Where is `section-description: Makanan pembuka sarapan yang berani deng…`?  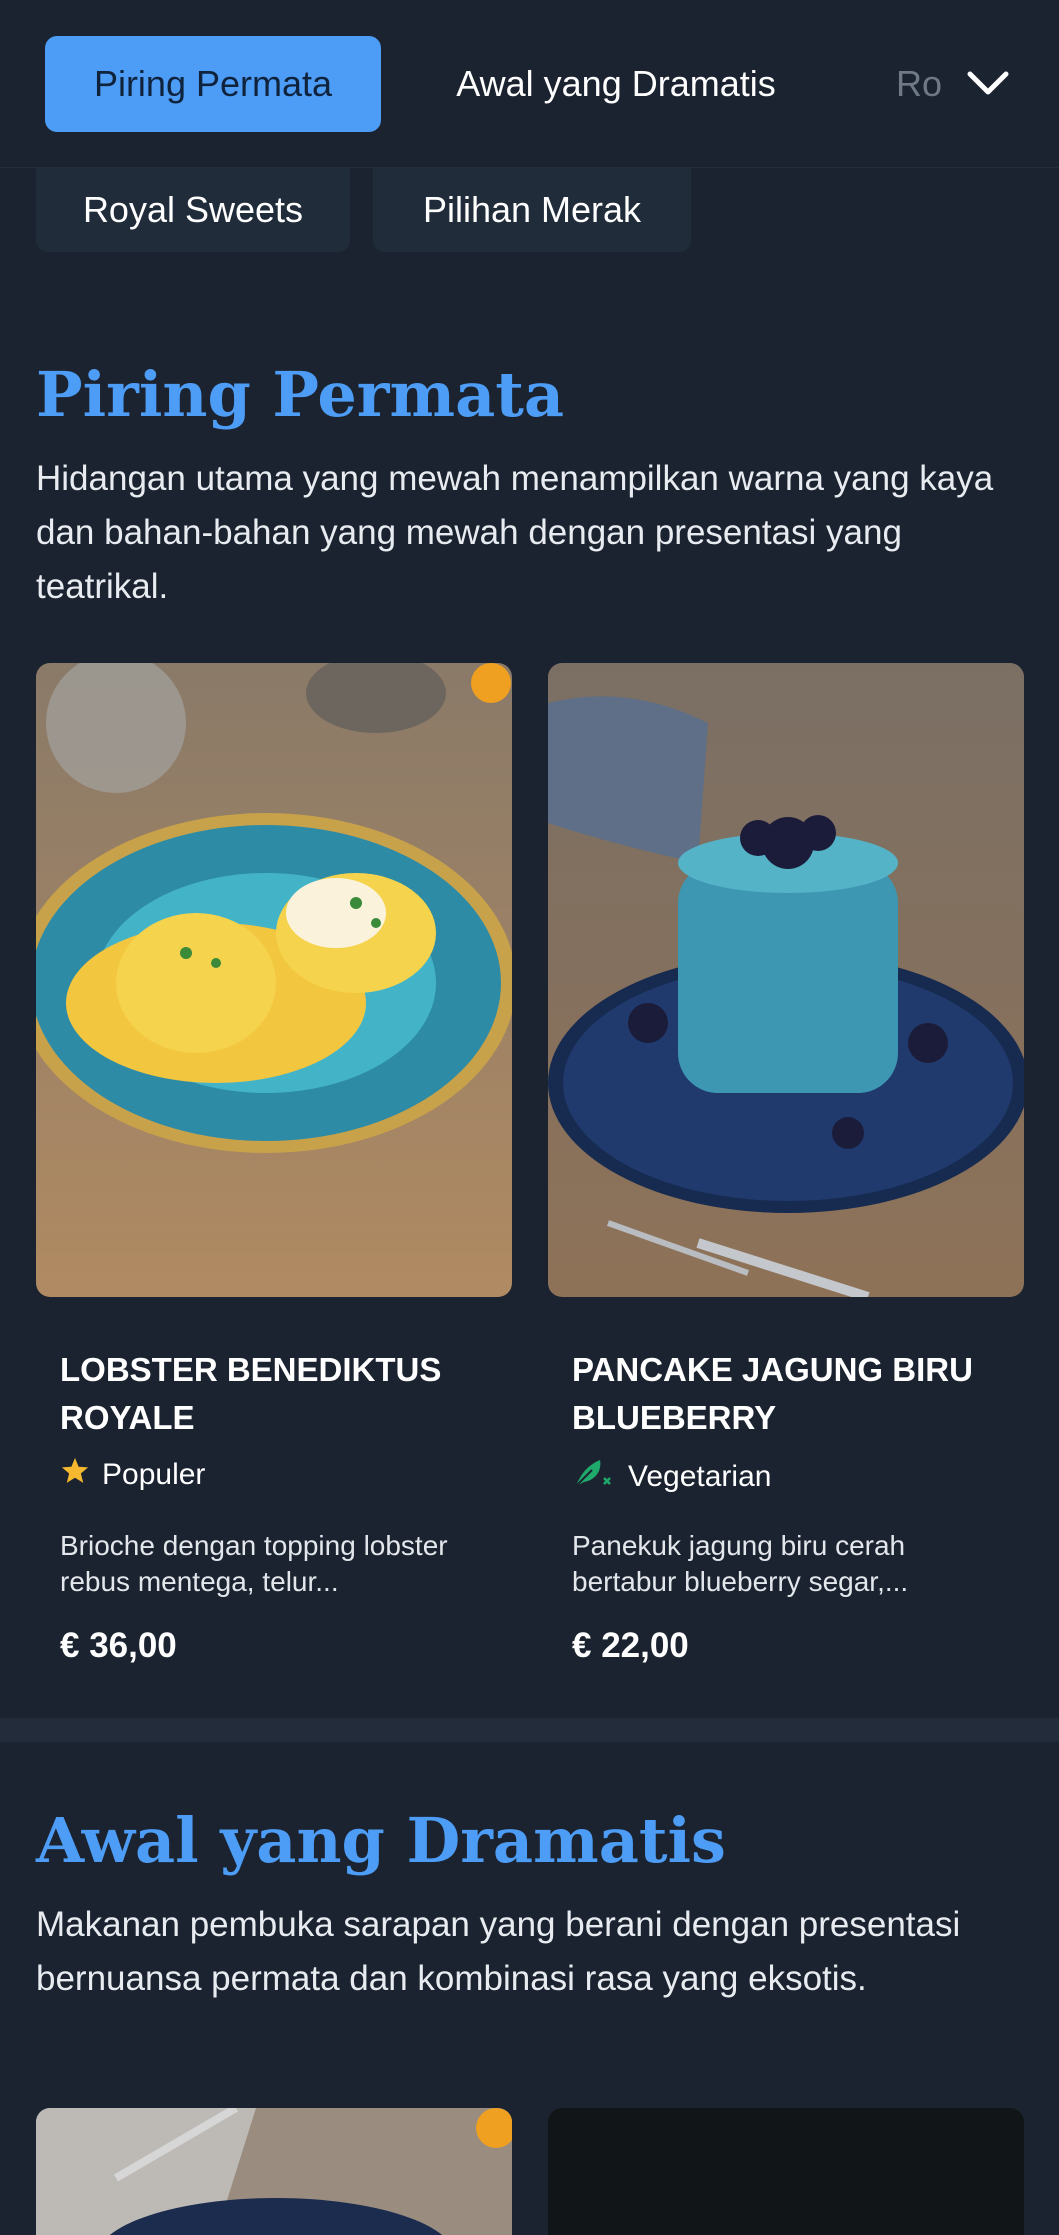 section-description: Makanan pembuka sarapan yang berani deng… is located at coordinates (498, 1951).